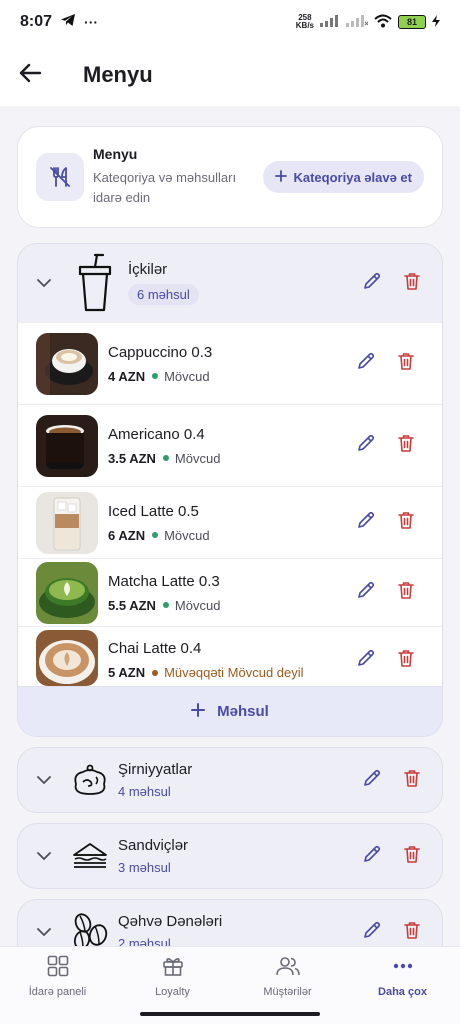 Image resolution: width=460 pixels, height=1024 pixels. Describe the element at coordinates (67, 592) in the screenshot. I see `matcha-latte-image` at that location.